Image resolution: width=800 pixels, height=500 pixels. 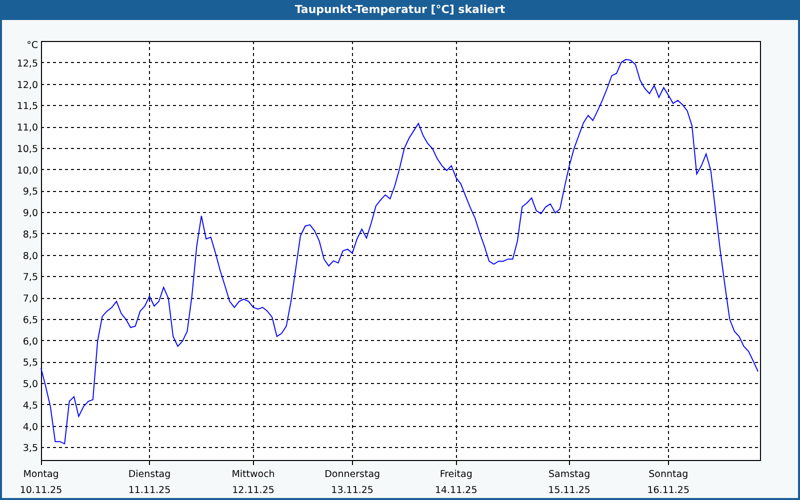 What do you see at coordinates (456, 490) in the screenshot?
I see `date-label: 14.11.25` at bounding box center [456, 490].